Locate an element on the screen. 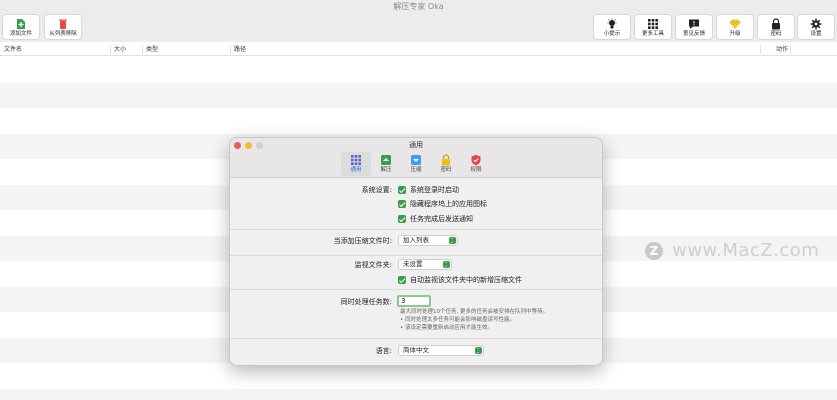 Image resolution: width=837 pixels, height=400 pixels. feedback-icon is located at coordinates (694, 24).